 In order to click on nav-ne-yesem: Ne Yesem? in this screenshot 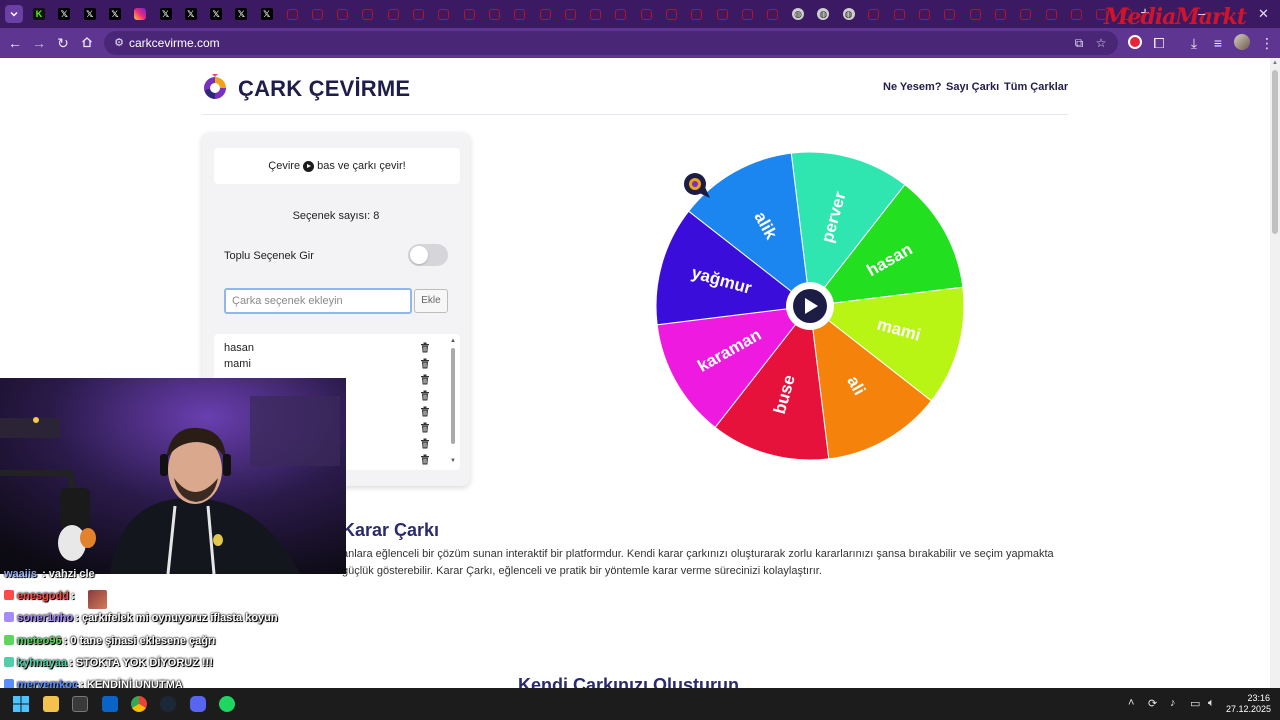, I will do `click(912, 87)`.